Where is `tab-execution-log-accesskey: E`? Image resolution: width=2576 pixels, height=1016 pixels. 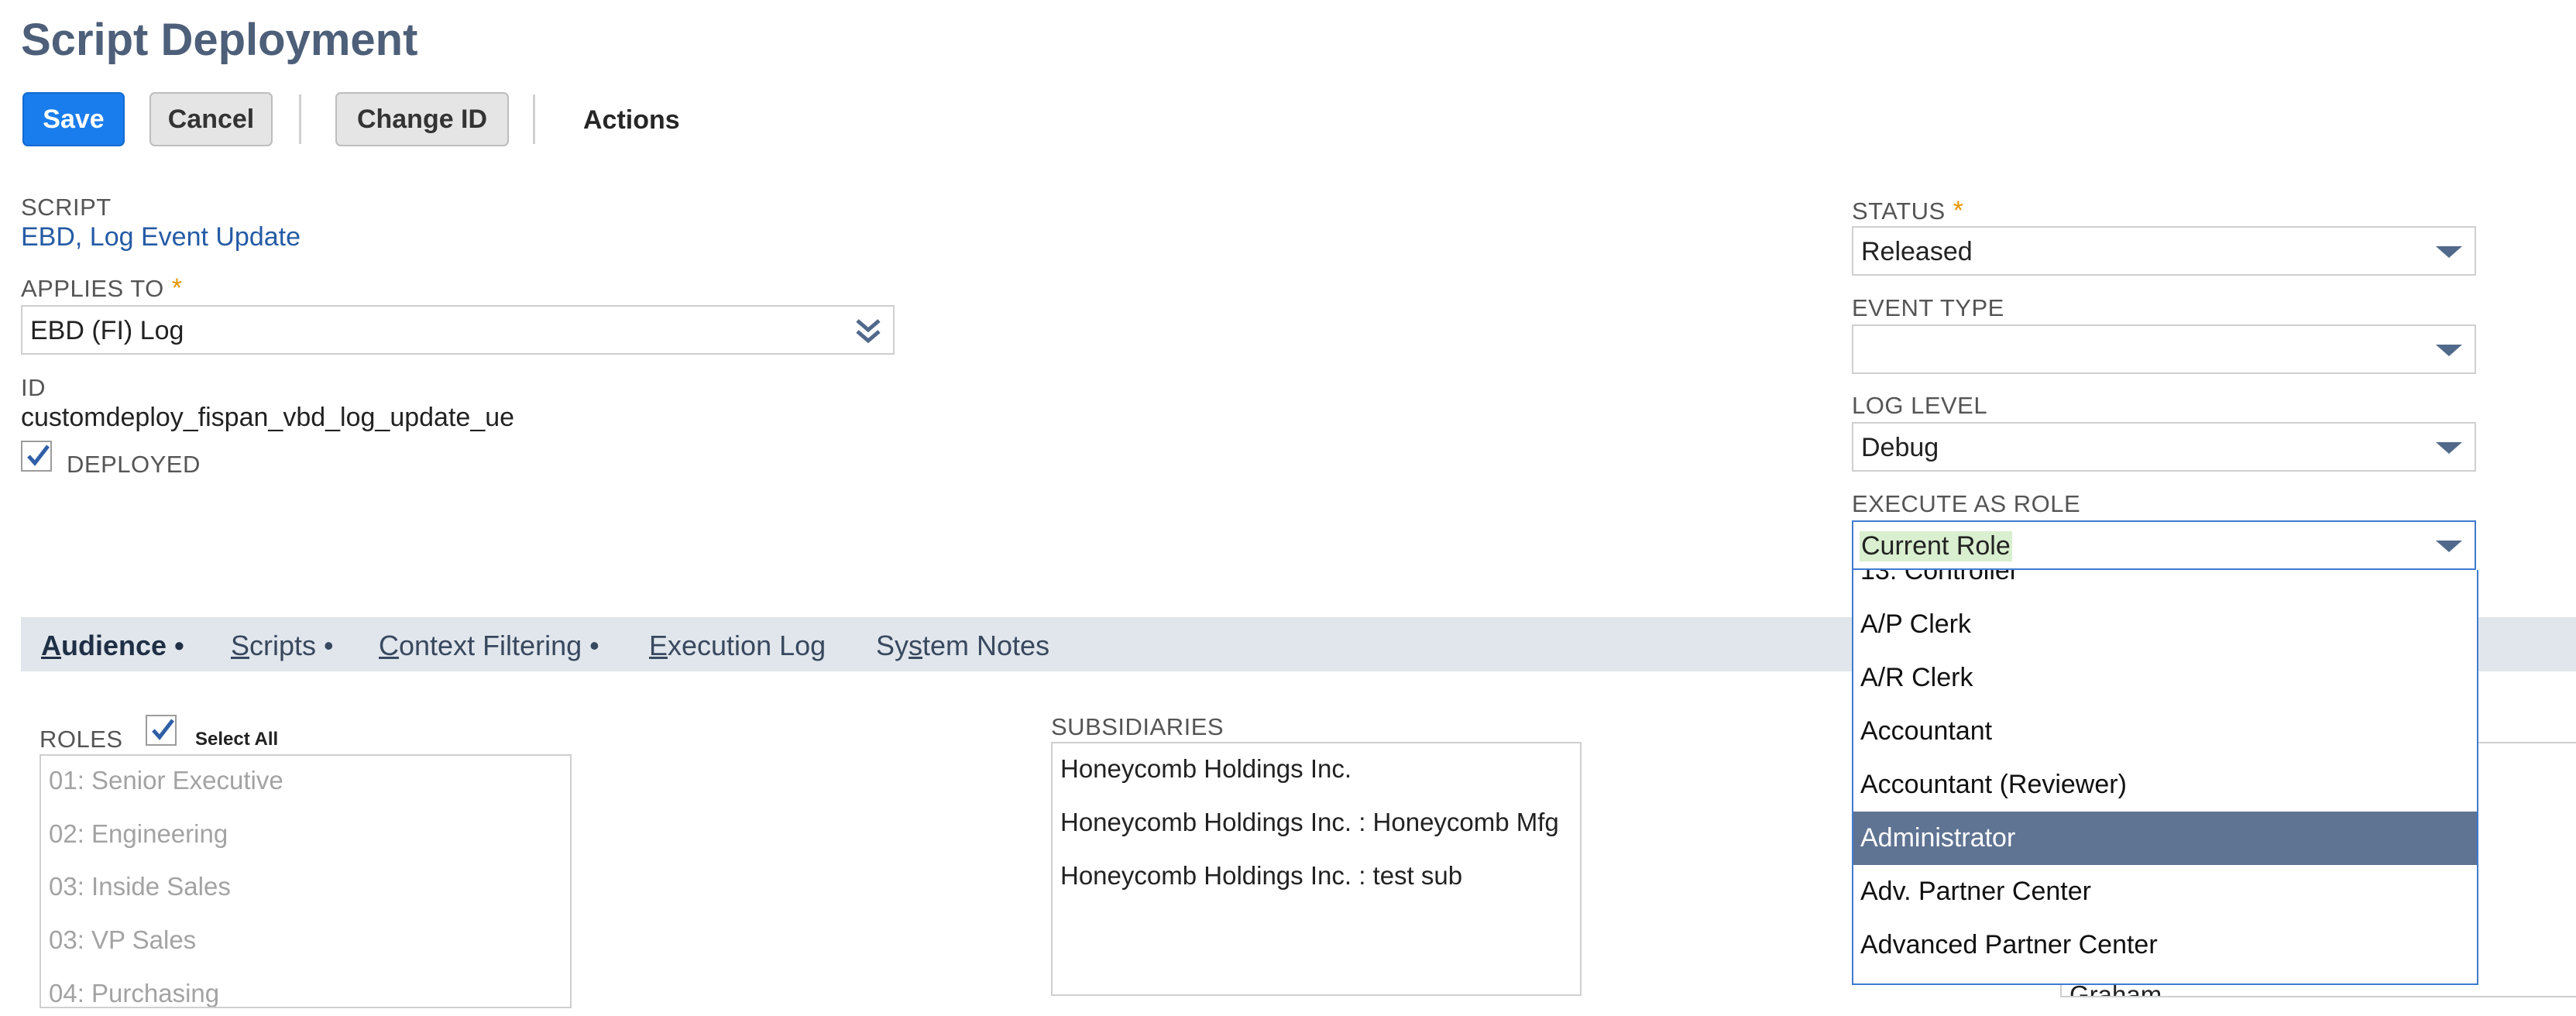 tab-execution-log-accesskey: E is located at coordinates (658, 645).